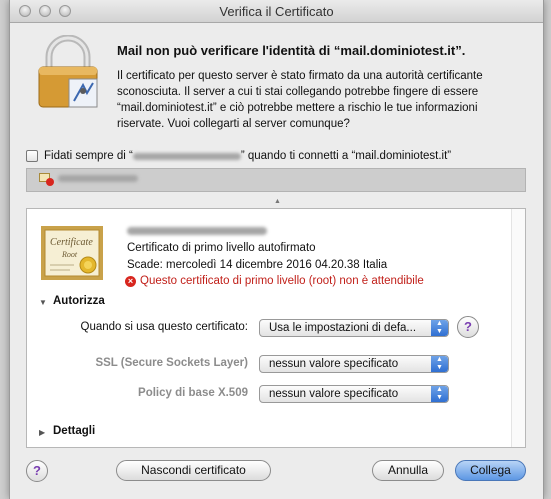 The image size is (551, 499). I want to click on x509-label: Policy di base X.509, so click(193, 393).